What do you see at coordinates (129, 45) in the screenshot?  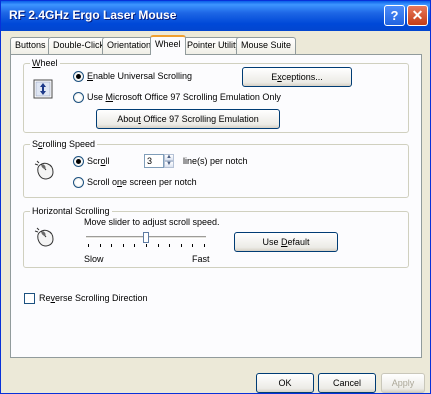 I see `tab-orientation: Orientation` at bounding box center [129, 45].